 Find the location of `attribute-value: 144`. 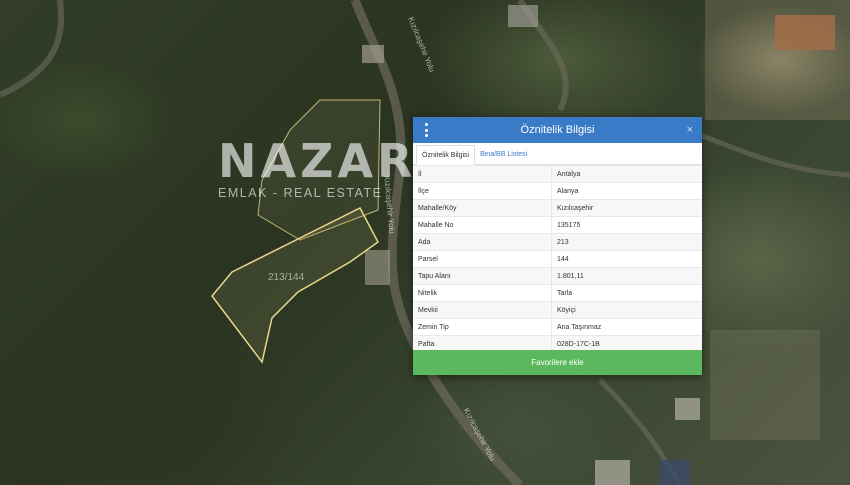

attribute-value: 144 is located at coordinates (626, 259).